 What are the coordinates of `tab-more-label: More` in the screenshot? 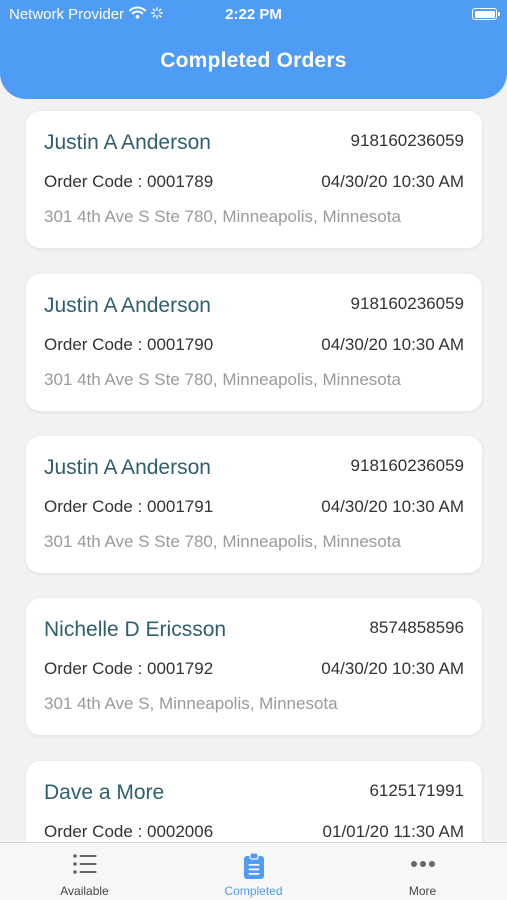 It's located at (422, 891).